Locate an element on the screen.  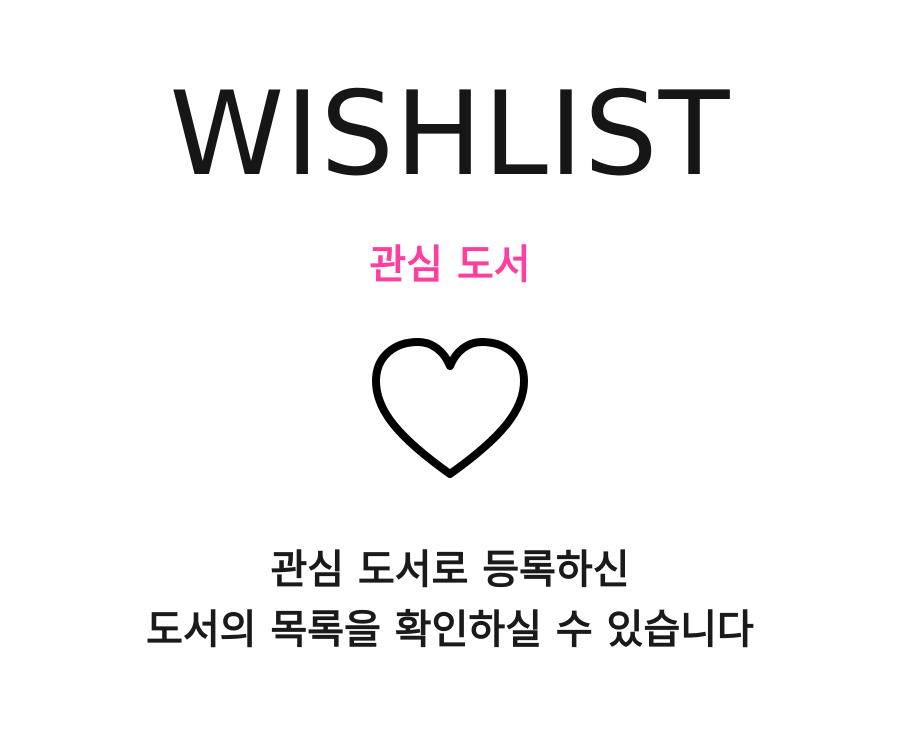
message-line-2: 도서의 목록을 확인하실 수 있습니다 is located at coordinates (450, 630).